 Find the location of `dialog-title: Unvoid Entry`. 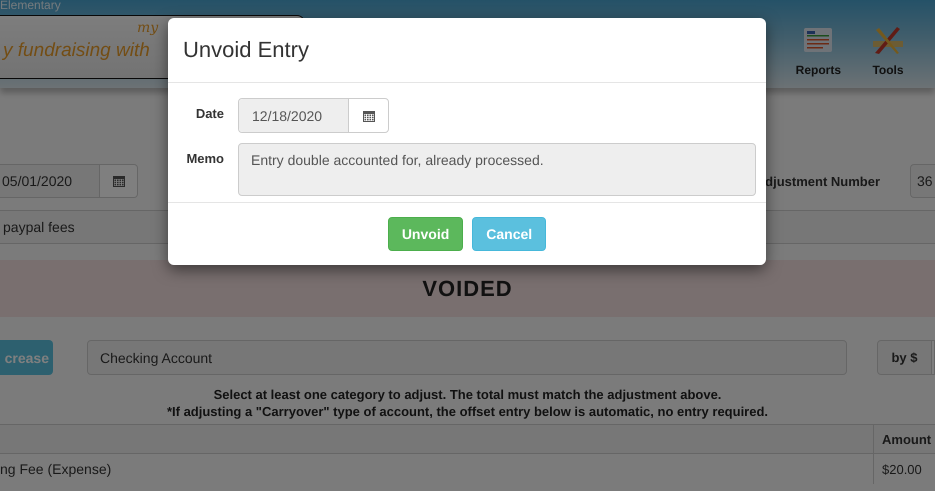

dialog-title: Unvoid Entry is located at coordinates (246, 50).